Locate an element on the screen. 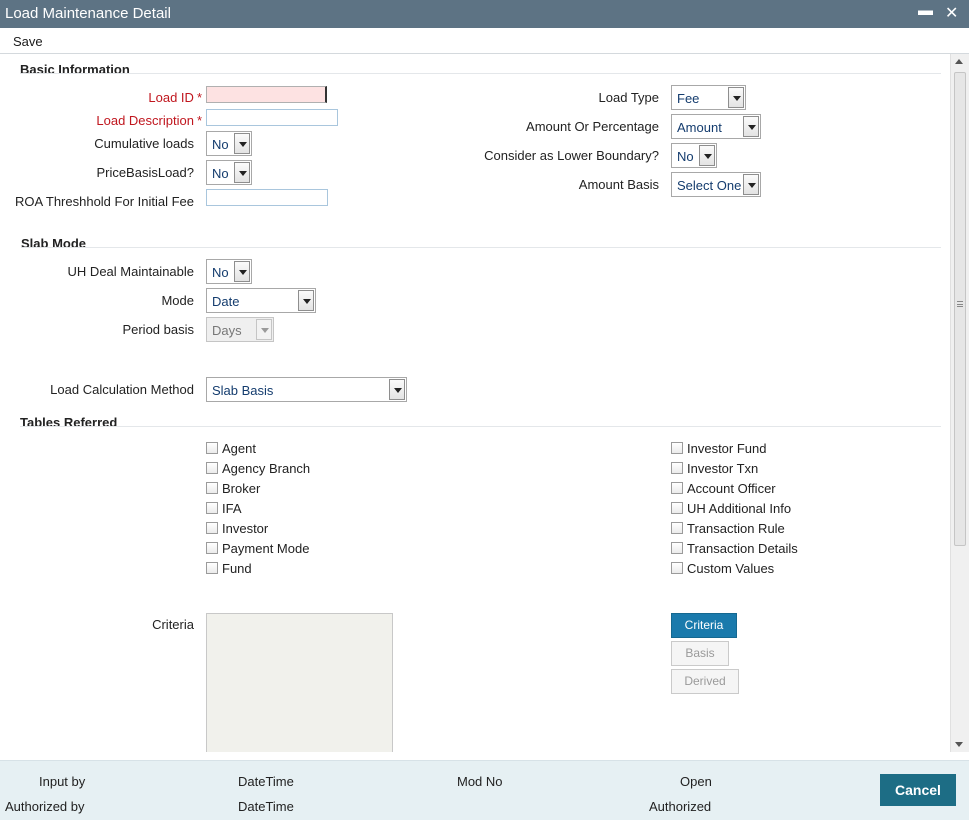  derived-button: Derived is located at coordinates (705, 681).